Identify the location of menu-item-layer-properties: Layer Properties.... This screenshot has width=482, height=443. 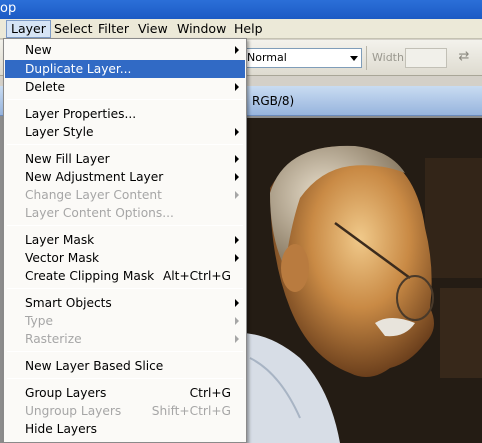
(125, 114).